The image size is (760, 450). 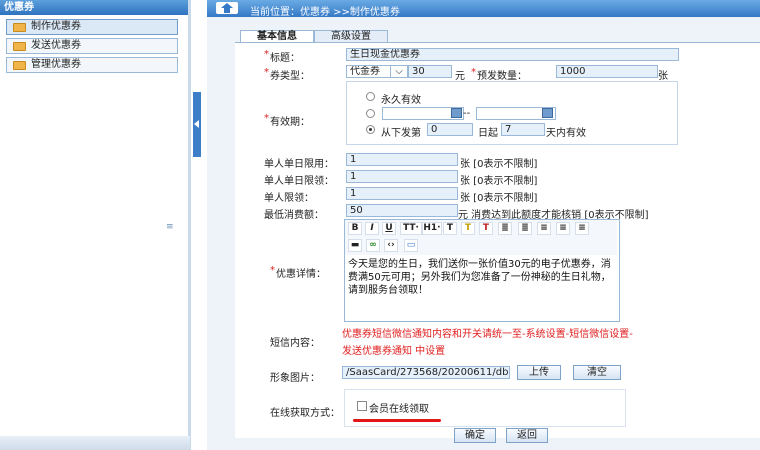 I want to click on panel-divider, so click(x=189, y=225).